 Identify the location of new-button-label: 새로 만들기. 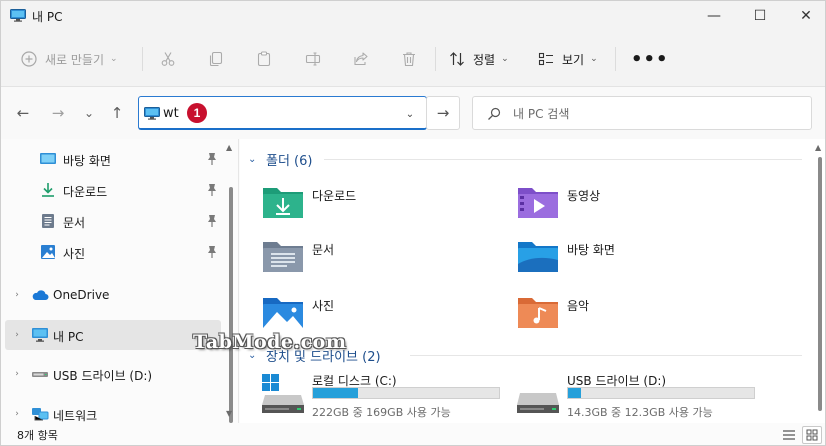
(75, 59).